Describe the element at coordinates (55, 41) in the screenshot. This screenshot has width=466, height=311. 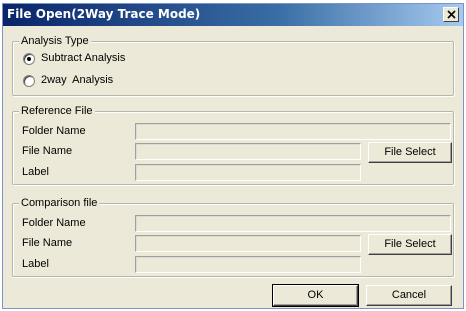
I see `analysis-type-legend: Analysis Type` at that location.